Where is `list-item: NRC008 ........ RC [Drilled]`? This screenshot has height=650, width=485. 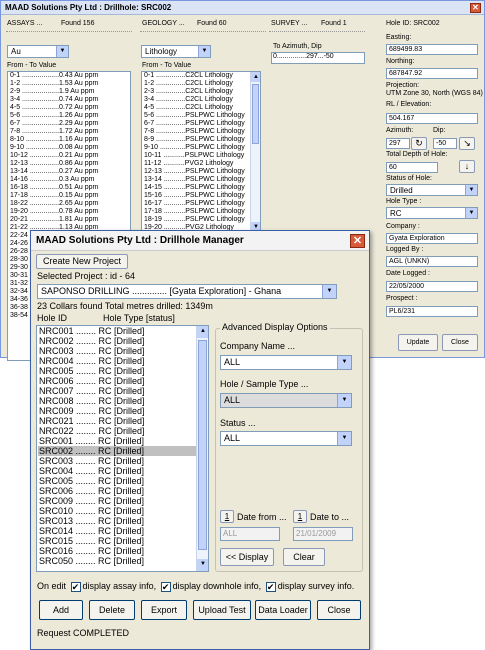 list-item: NRC008 ........ RC [Drilled] is located at coordinates (123, 401).